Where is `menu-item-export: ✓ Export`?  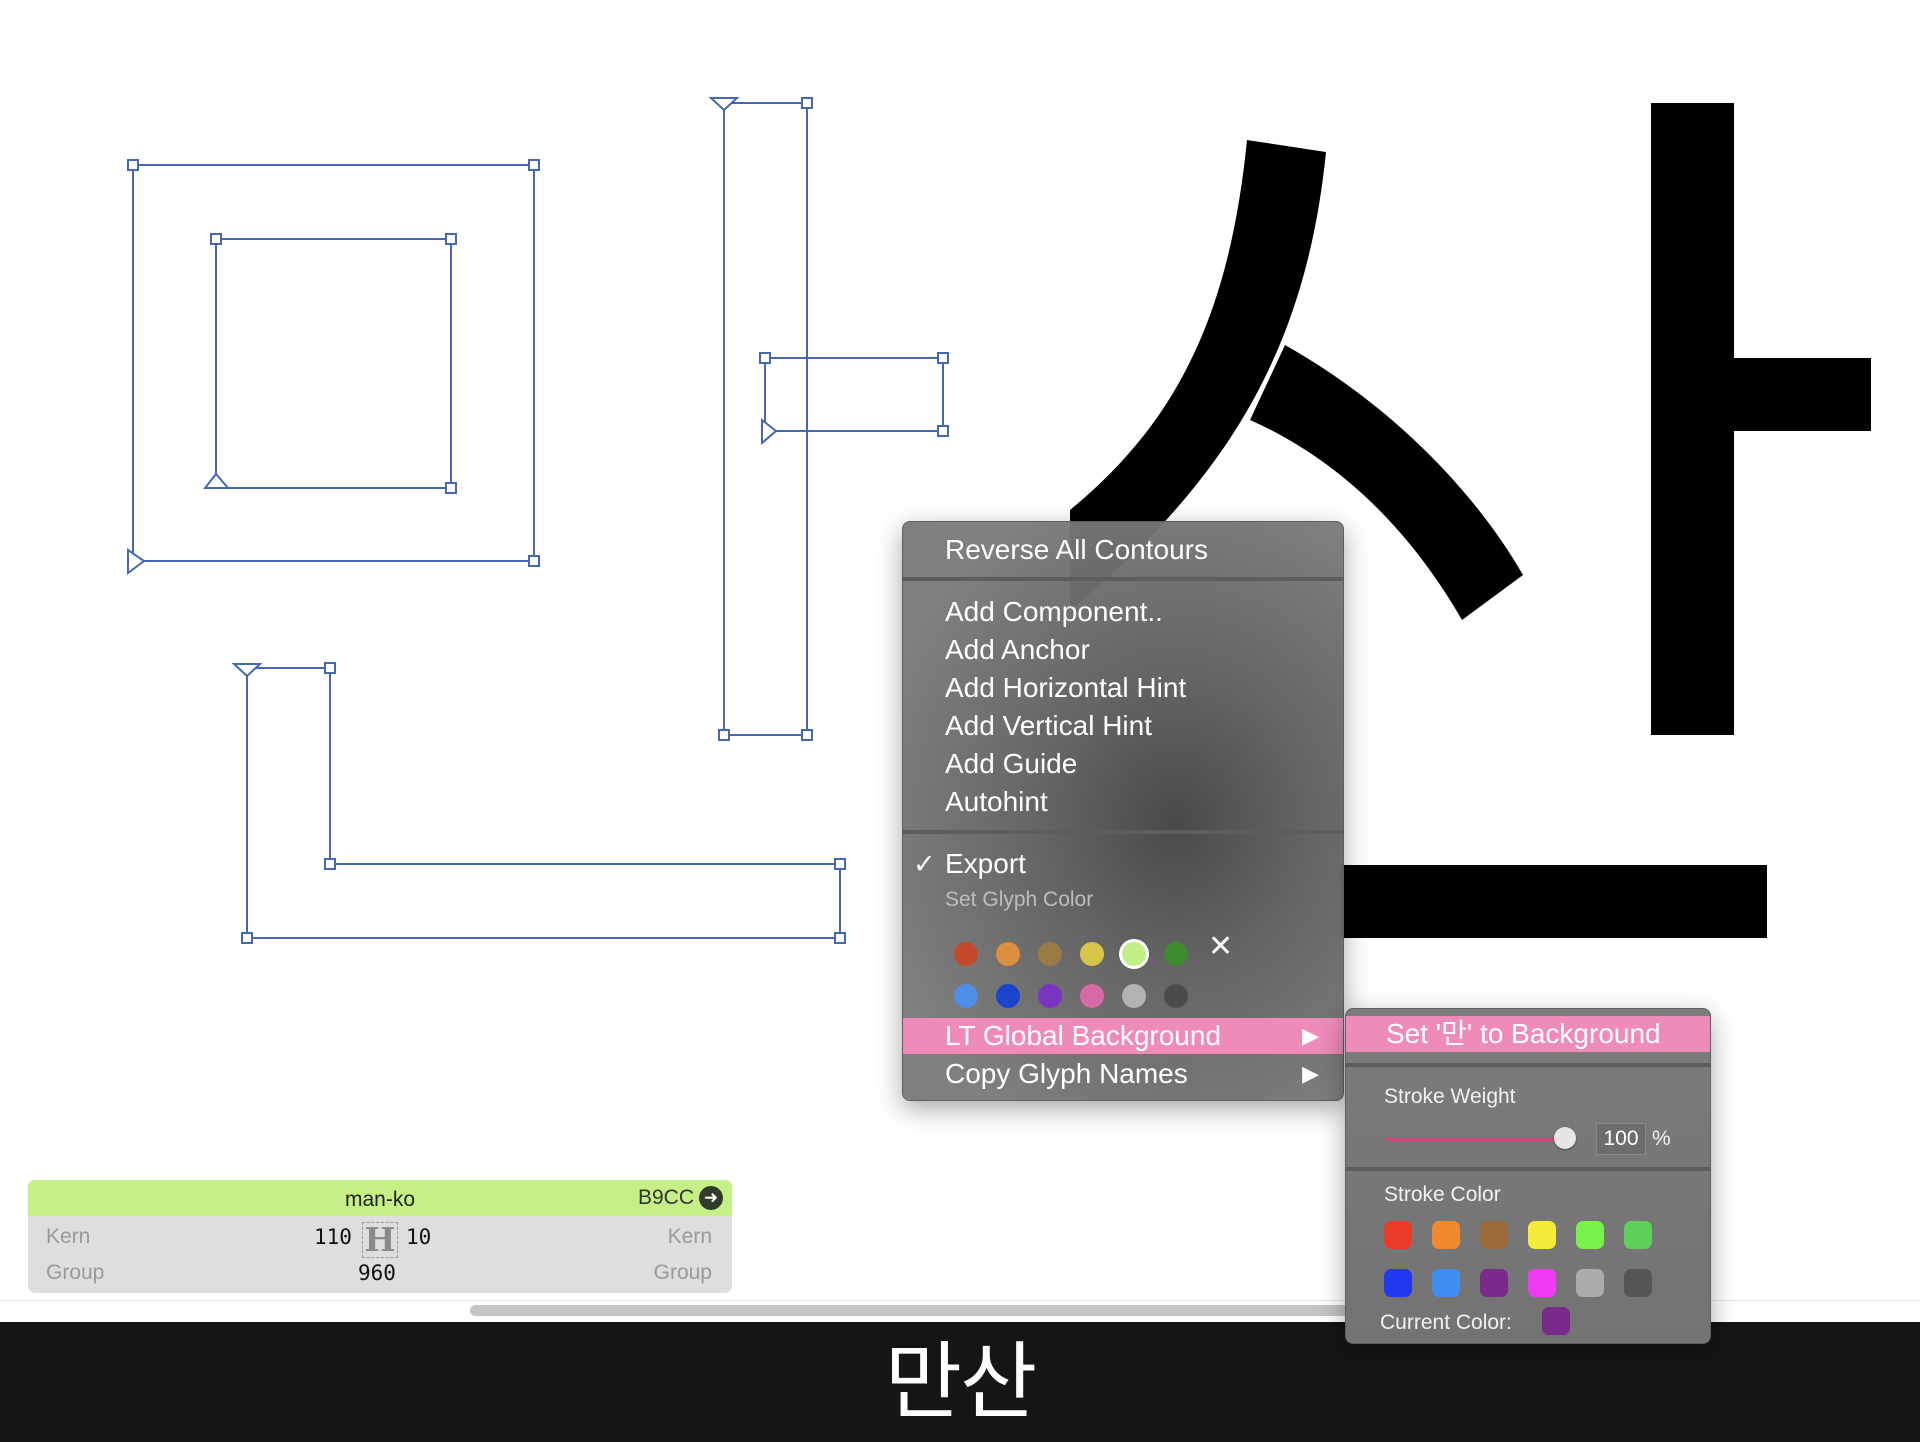 menu-item-export: ✓ Export is located at coordinates (1123, 864).